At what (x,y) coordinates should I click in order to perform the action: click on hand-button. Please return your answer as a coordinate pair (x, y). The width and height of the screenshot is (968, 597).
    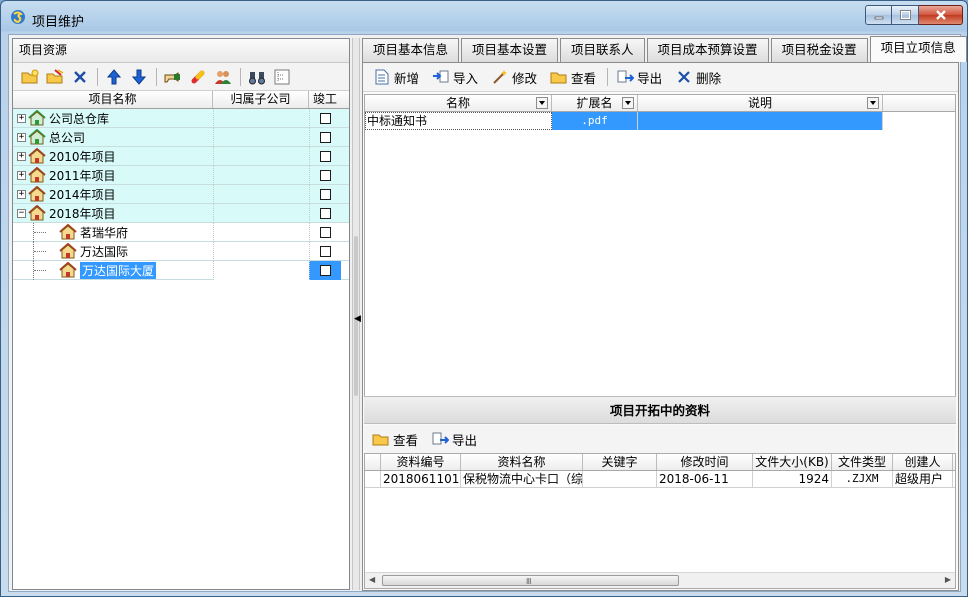
    Looking at the image, I should click on (173, 77).